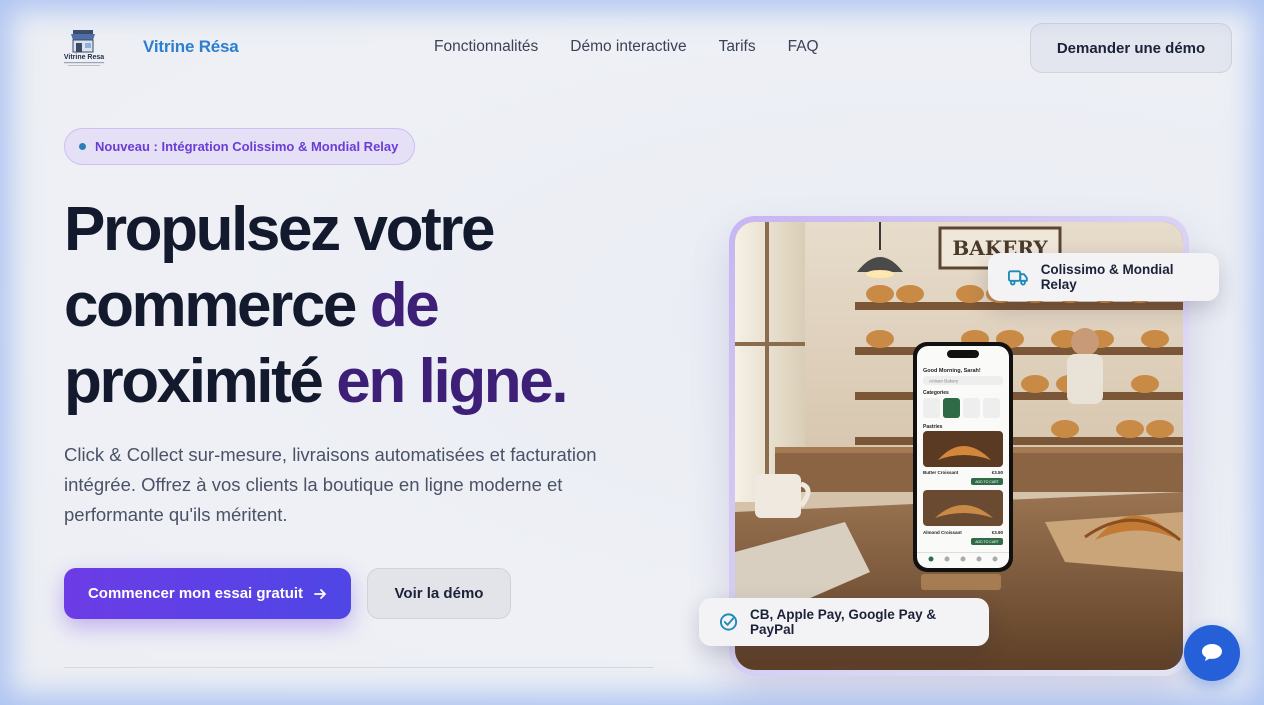 The width and height of the screenshot is (1264, 705). What do you see at coordinates (942, 532) in the screenshot?
I see `svg-text: Almond Croissant` at bounding box center [942, 532].